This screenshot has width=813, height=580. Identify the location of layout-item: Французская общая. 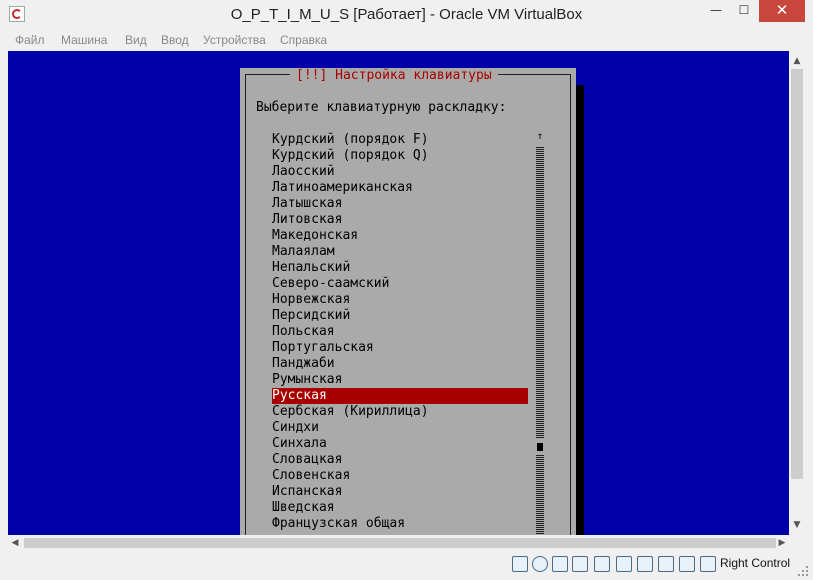
(400, 524).